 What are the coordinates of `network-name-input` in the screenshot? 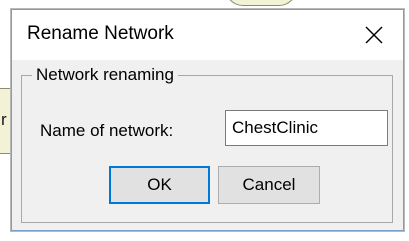 It's located at (306, 128).